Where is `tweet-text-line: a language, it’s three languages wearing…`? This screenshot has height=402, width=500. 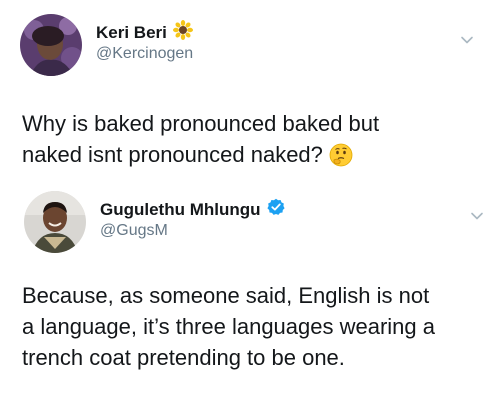
tweet-text-line: a language, it’s three languages wearing… is located at coordinates (229, 326).